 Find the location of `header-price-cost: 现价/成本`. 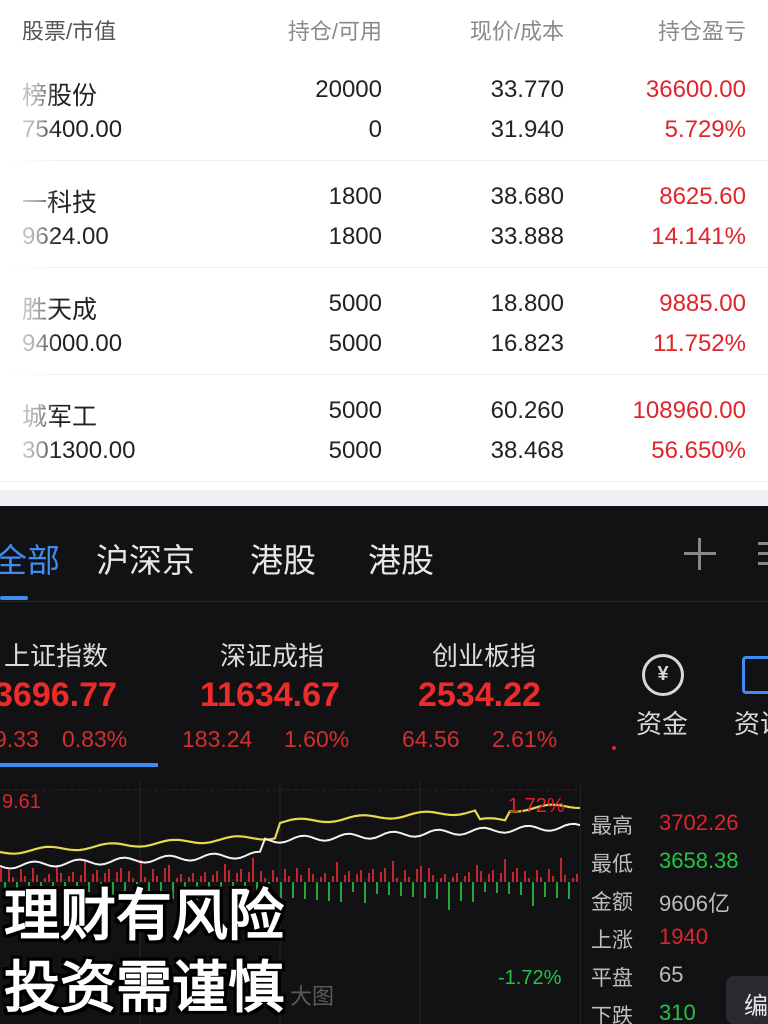

header-price-cost: 现价/成本 is located at coordinates (517, 30).